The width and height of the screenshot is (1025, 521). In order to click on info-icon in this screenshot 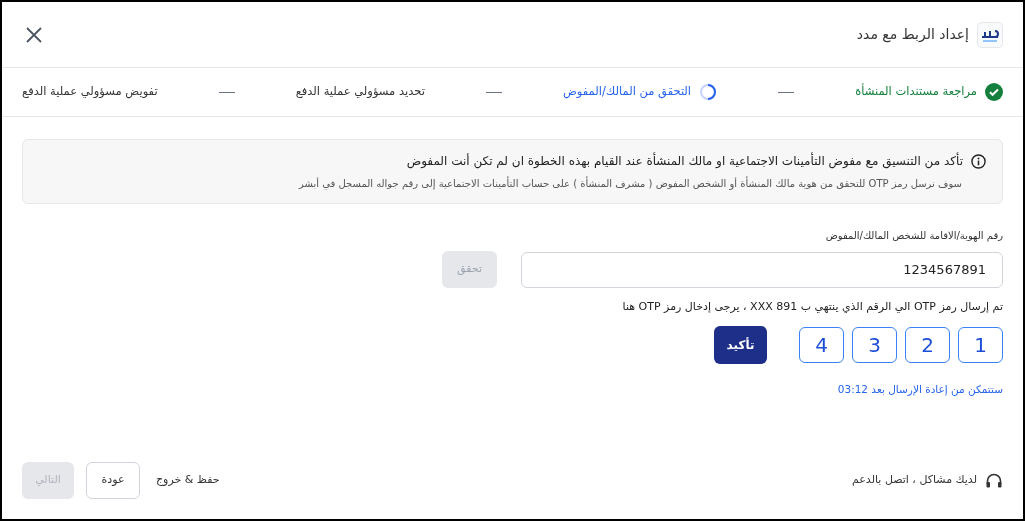, I will do `click(978, 161)`.